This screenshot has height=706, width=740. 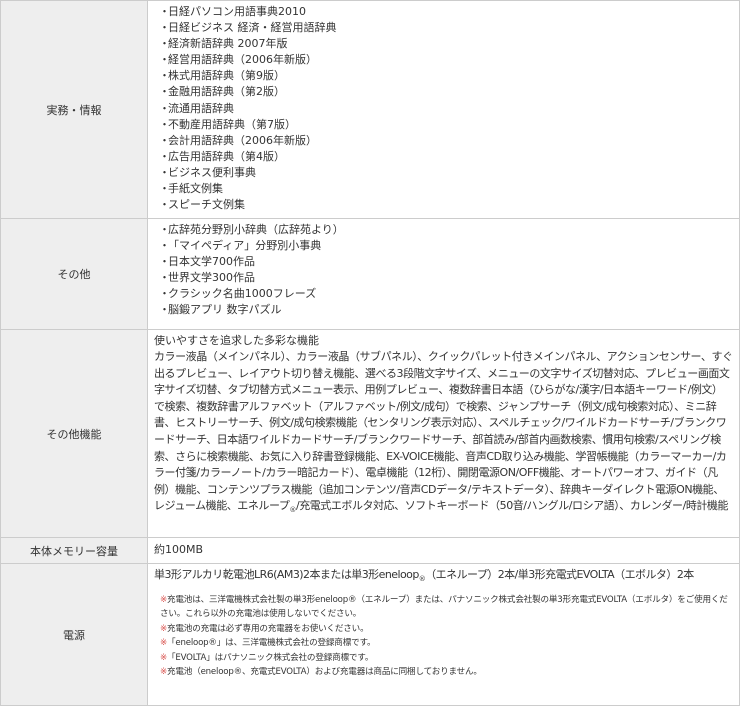 What do you see at coordinates (212, 172) in the screenshot?
I see `list-item-text: ビジネス便利事典` at bounding box center [212, 172].